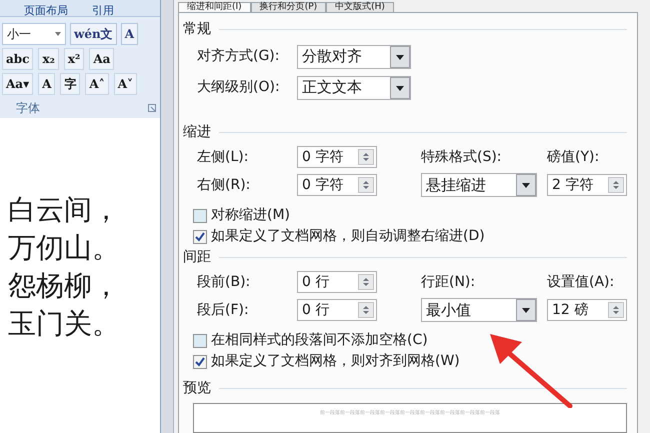  I want to click on field-label: 左侧(L):, so click(223, 157).